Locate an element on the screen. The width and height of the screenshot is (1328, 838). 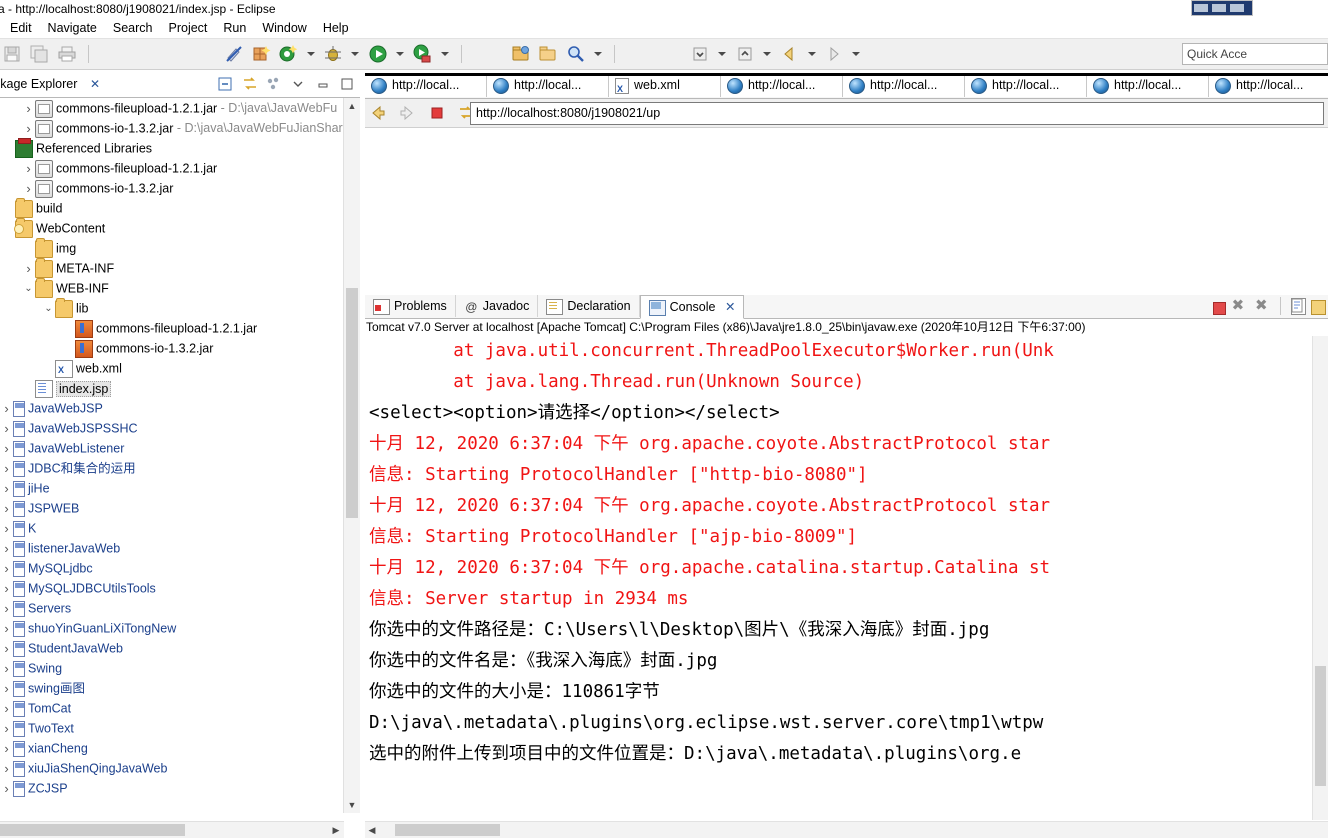
tree-item: › commons-io-1.3.2.jar is located at coordinates (172, 188).